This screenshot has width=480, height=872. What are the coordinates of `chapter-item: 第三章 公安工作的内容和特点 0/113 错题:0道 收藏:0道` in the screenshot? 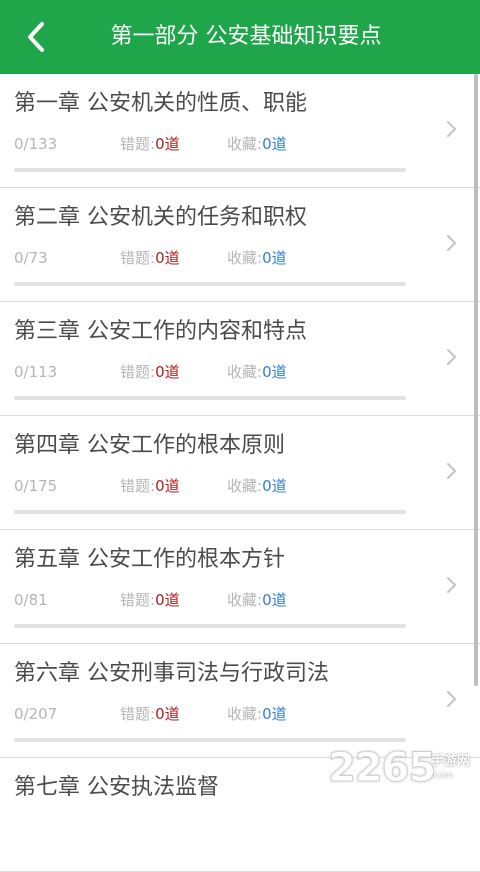 It's located at (240, 359).